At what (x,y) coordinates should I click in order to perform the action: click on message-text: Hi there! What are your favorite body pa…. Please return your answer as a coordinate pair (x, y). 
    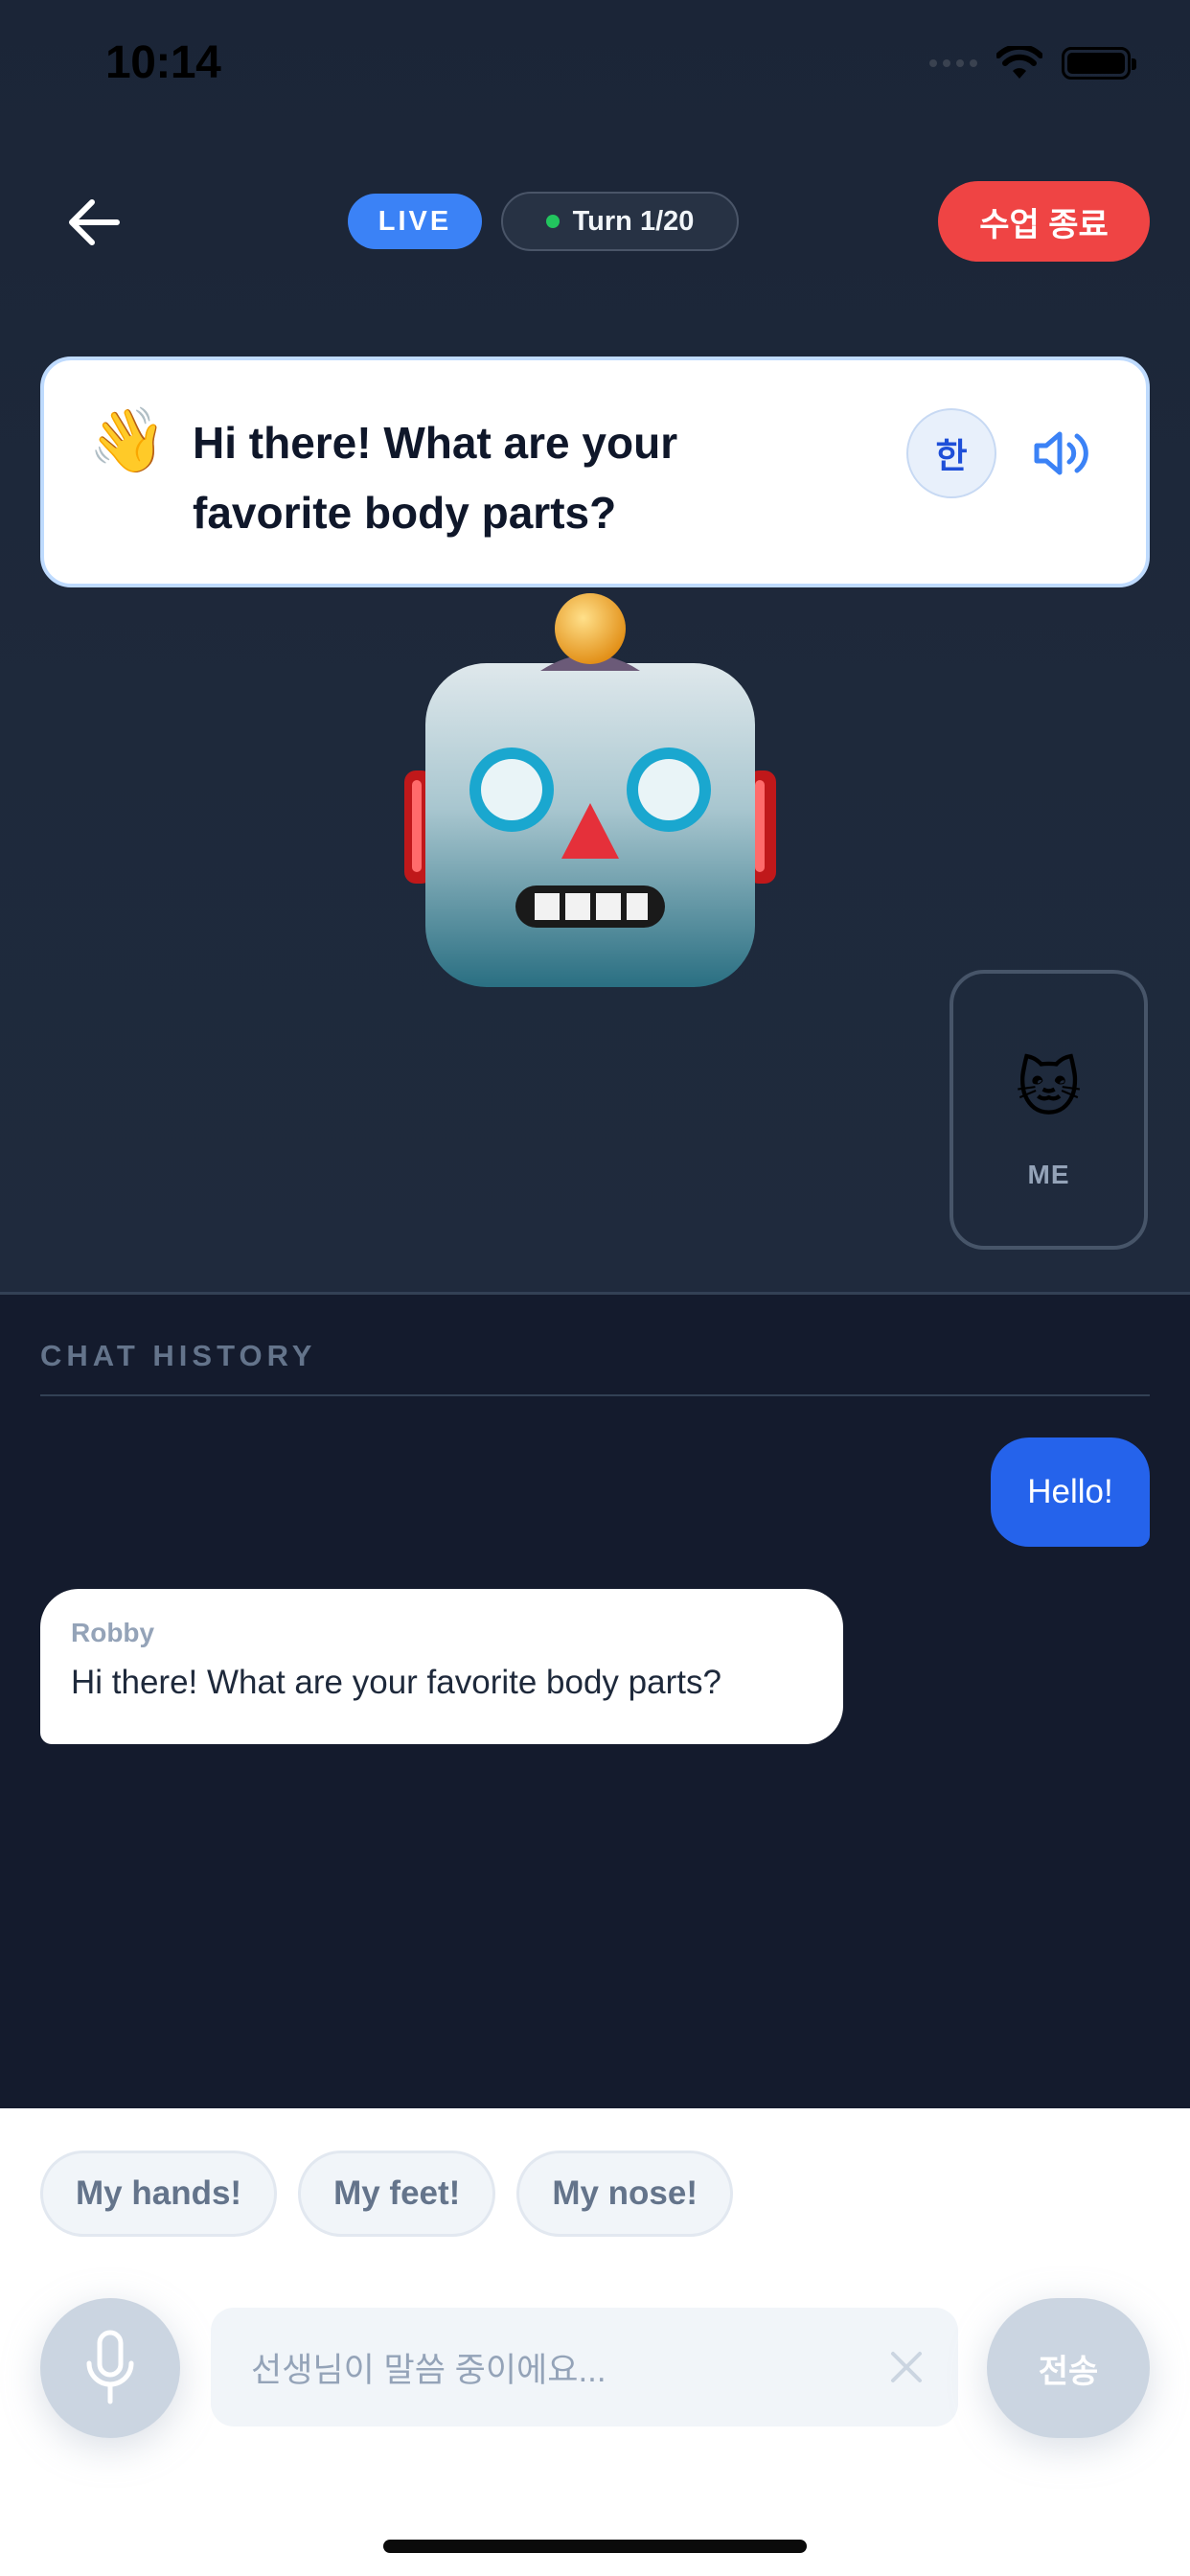
    Looking at the image, I should click on (396, 1682).